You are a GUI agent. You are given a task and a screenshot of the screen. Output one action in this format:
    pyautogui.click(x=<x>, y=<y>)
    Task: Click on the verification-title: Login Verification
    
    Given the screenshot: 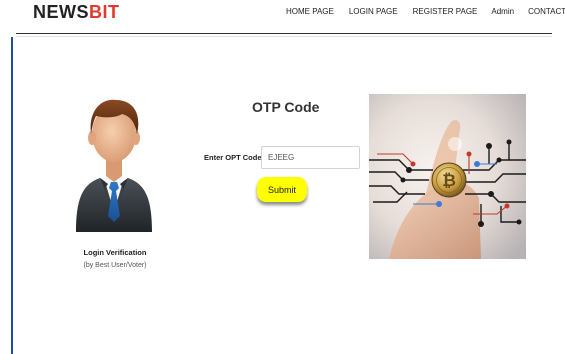 What is the action you would take?
    pyautogui.click(x=115, y=252)
    